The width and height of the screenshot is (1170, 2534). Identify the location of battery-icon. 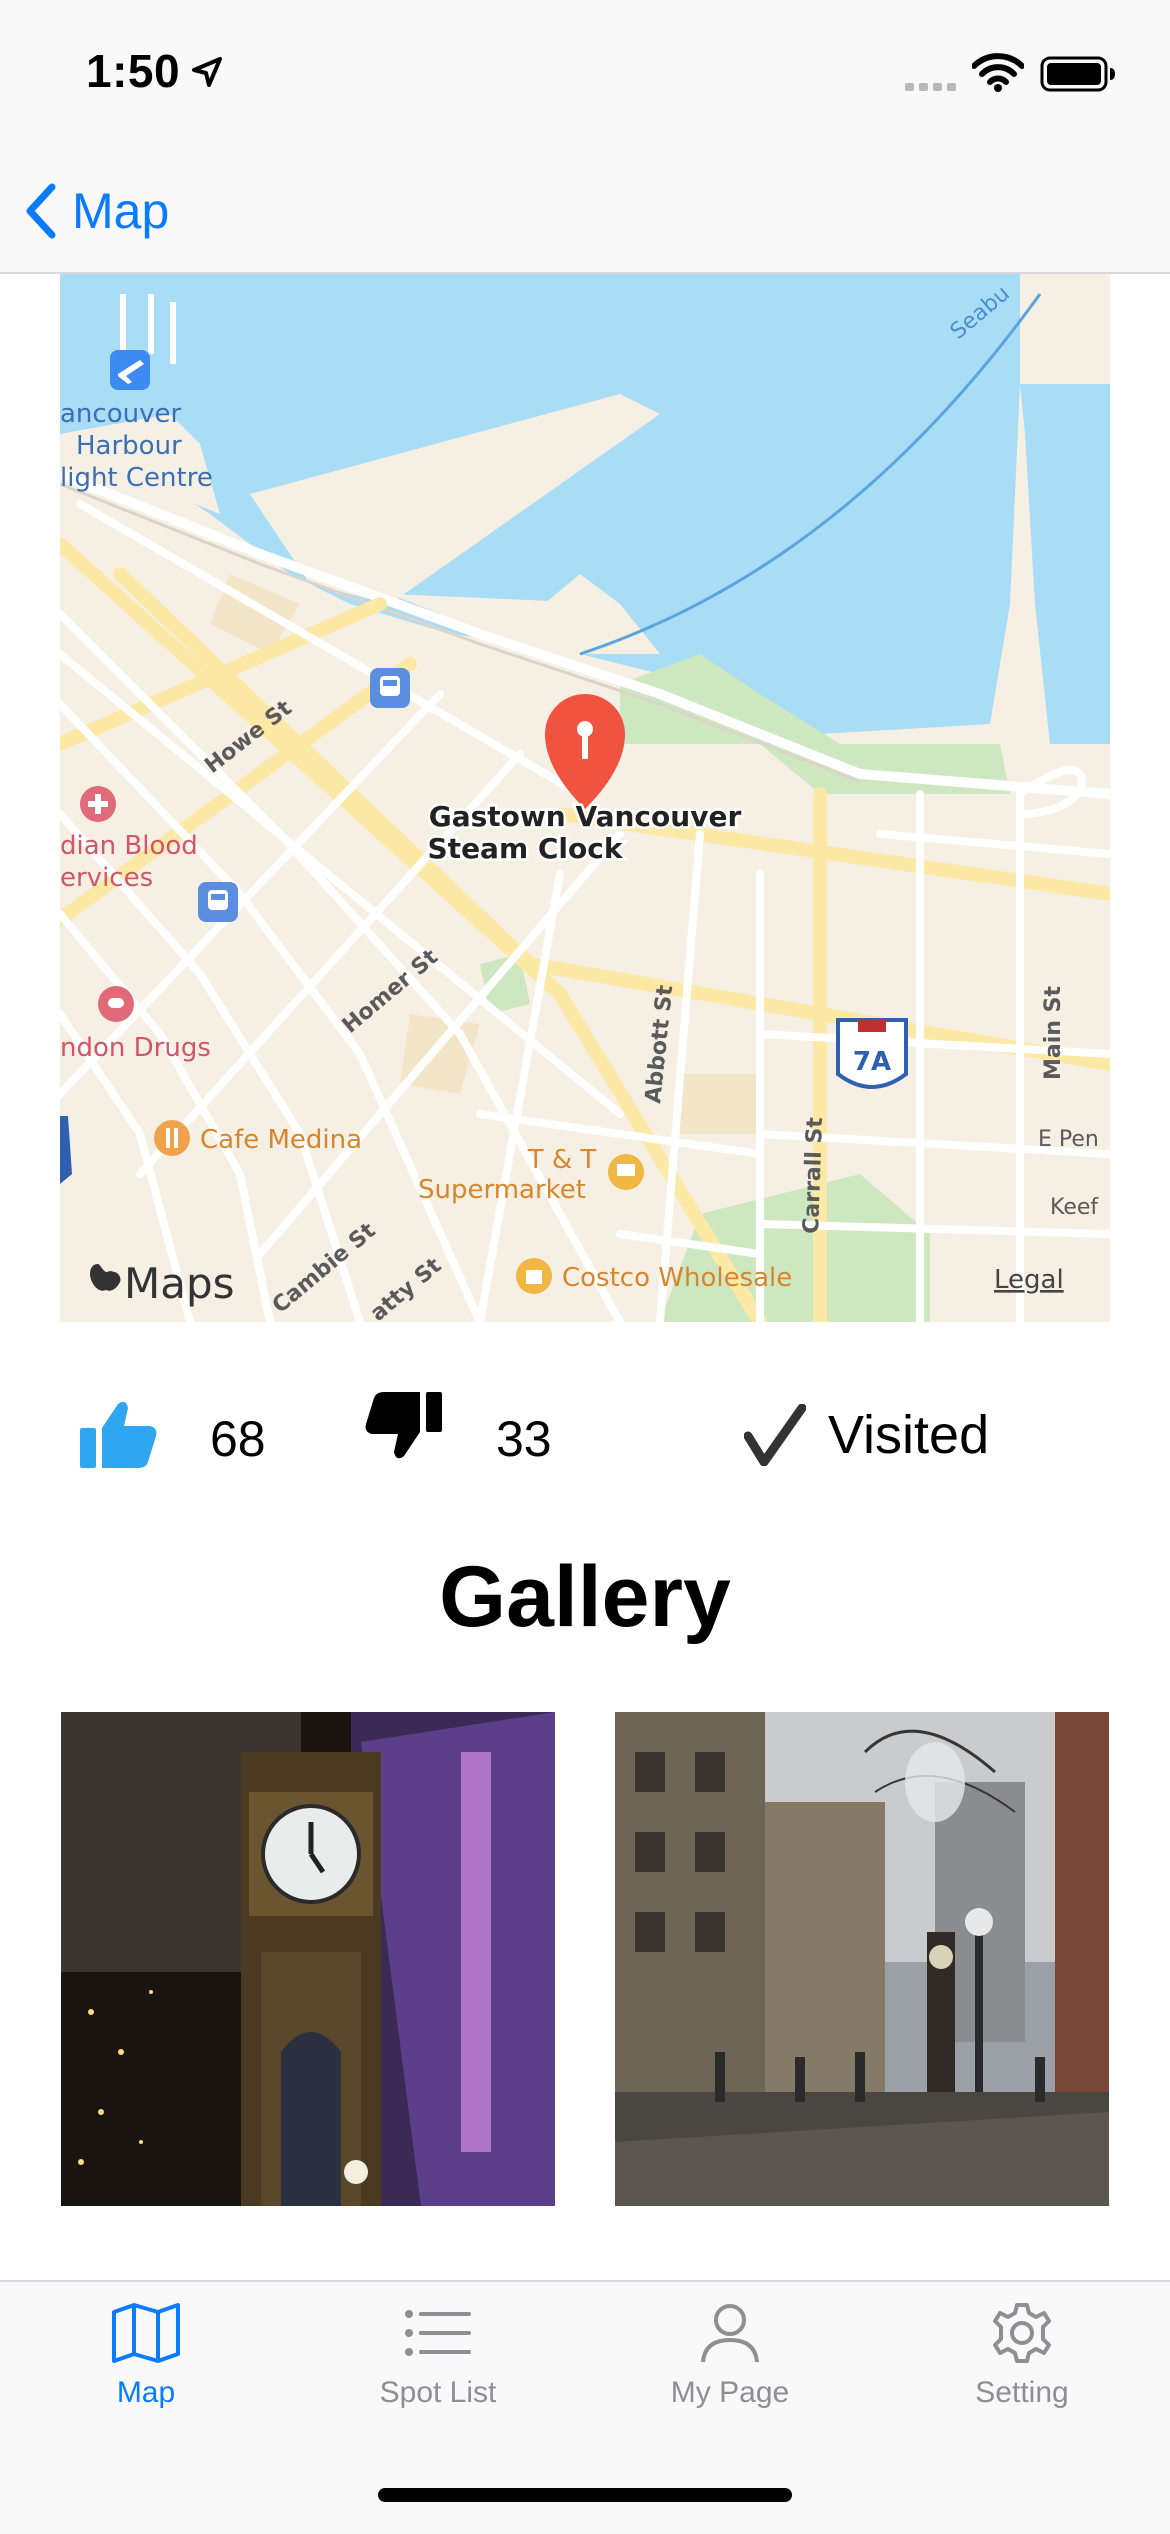
(1077, 74).